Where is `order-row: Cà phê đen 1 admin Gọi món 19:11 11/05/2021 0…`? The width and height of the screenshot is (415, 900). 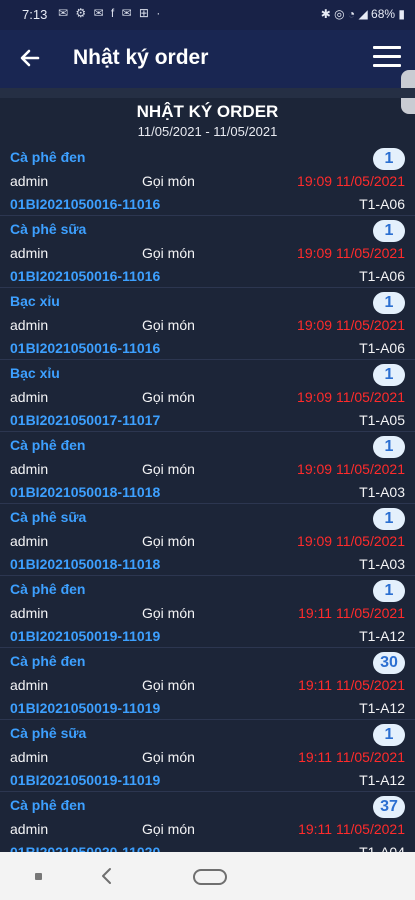
order-row: Cà phê đen 1 admin Gọi món 19:11 11/05/2021 0… is located at coordinates (207, 612).